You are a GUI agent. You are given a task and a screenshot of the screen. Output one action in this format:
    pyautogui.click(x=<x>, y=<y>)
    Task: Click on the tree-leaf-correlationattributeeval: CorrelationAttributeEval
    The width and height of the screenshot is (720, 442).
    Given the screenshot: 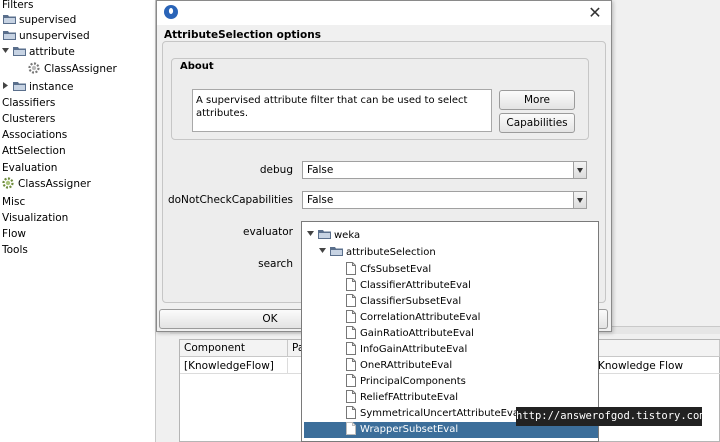 What is the action you would take?
    pyautogui.click(x=413, y=318)
    